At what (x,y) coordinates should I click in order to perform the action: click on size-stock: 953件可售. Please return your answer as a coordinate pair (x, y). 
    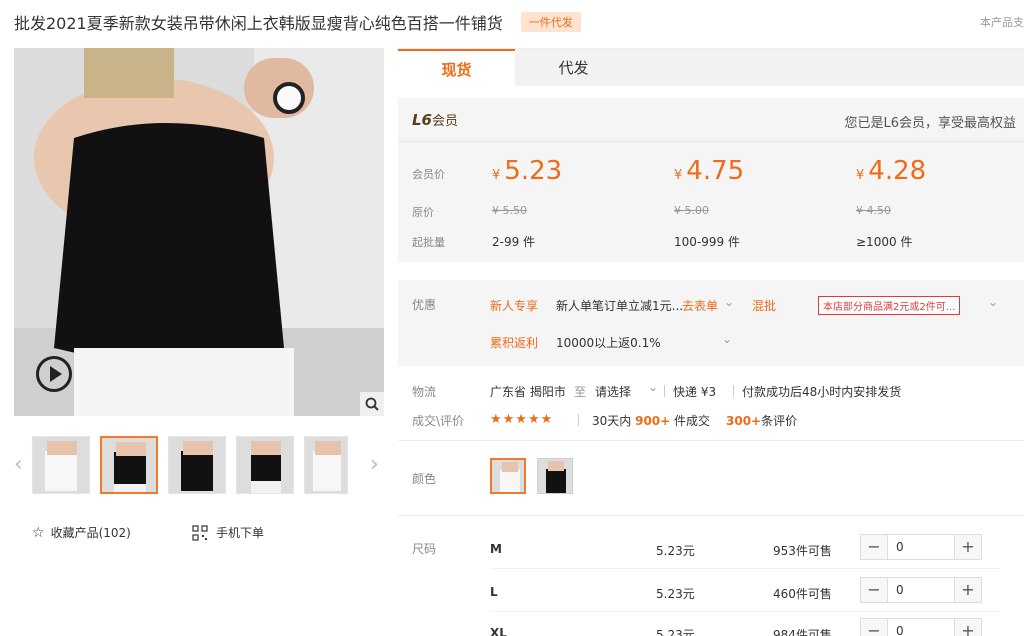
    Looking at the image, I should click on (802, 551).